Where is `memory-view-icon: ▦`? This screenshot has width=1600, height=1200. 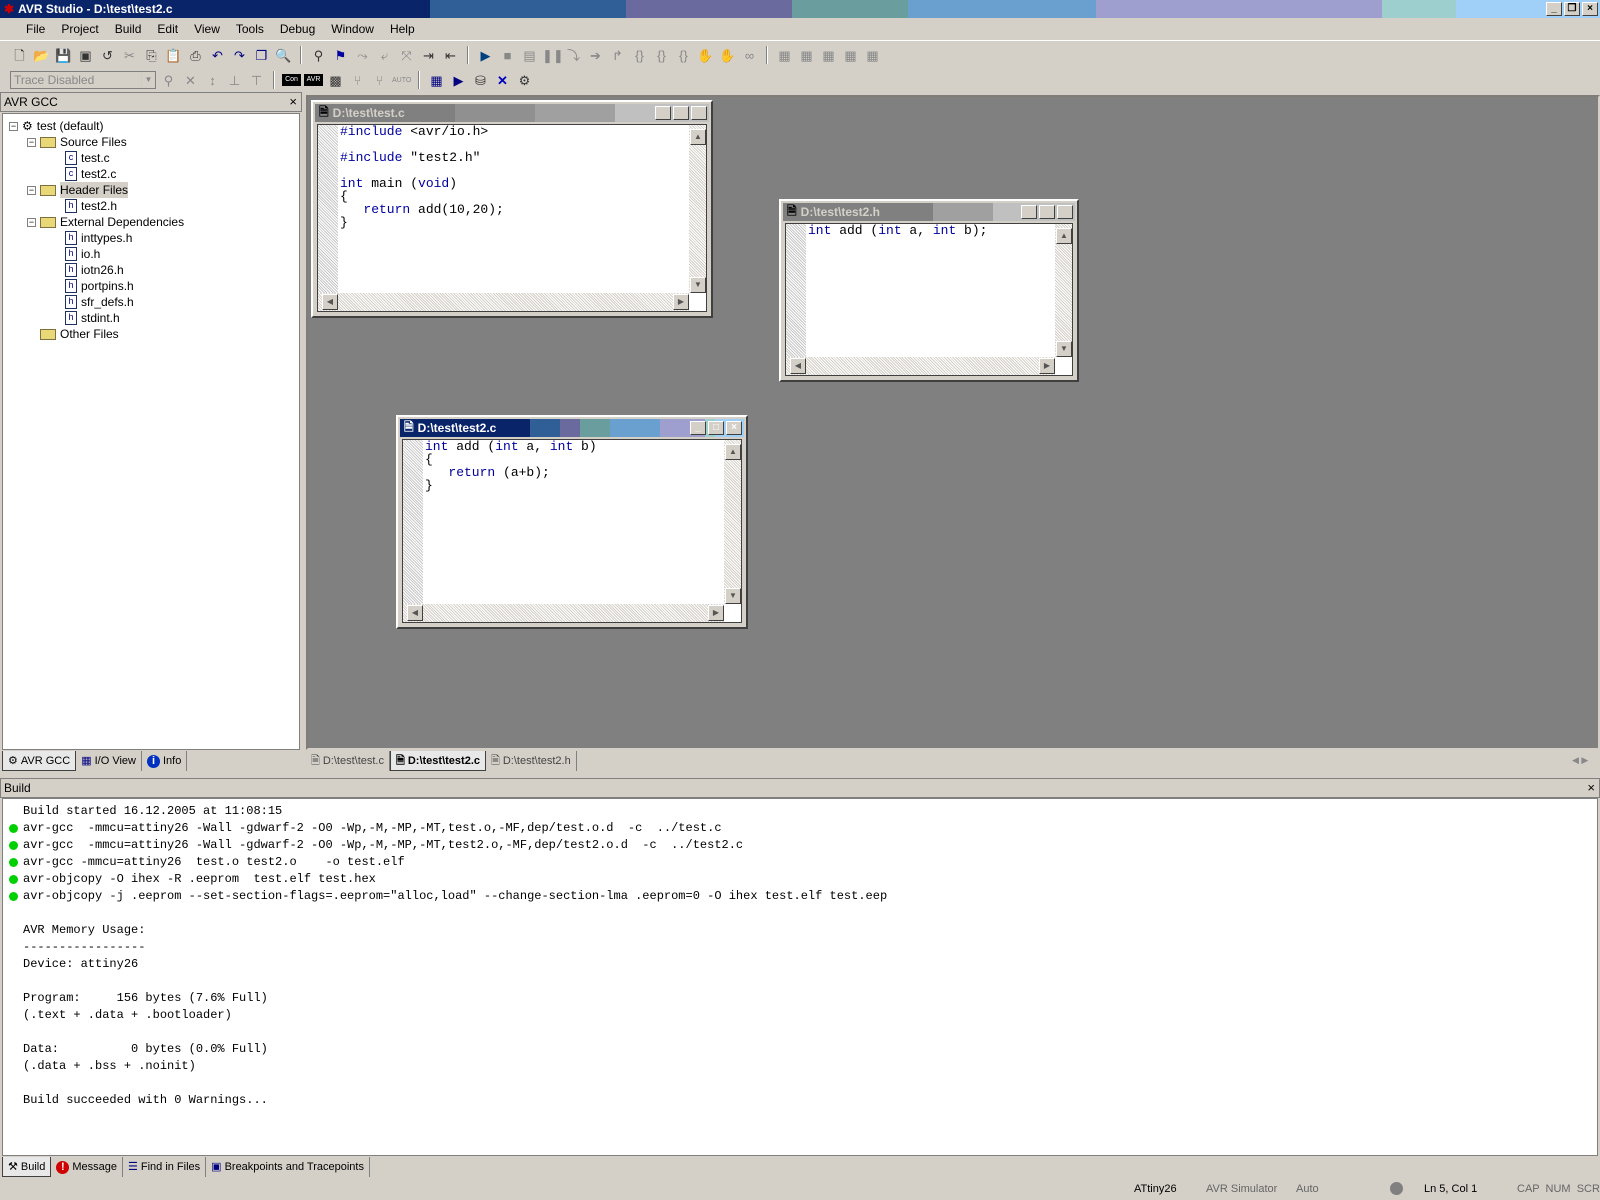 memory-view-icon: ▦ is located at coordinates (806, 55).